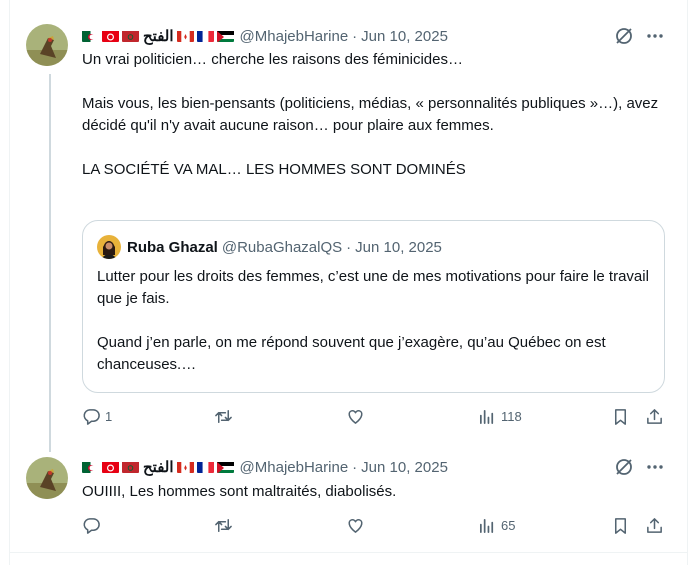 Image resolution: width=699 pixels, height=565 pixels. What do you see at coordinates (373, 419) in the screenshot?
I see `tweet-actions: 1 118` at bounding box center [373, 419].